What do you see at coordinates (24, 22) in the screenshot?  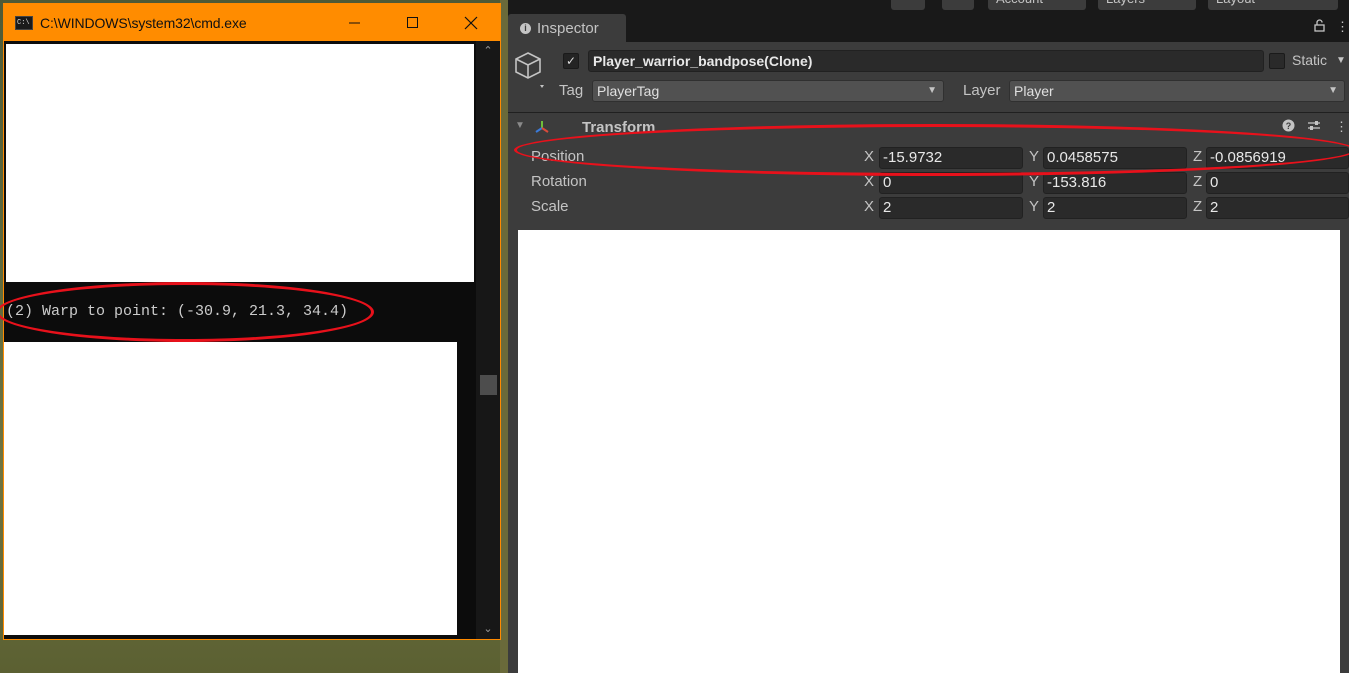 I see `cmd-icon: C:\` at bounding box center [24, 22].